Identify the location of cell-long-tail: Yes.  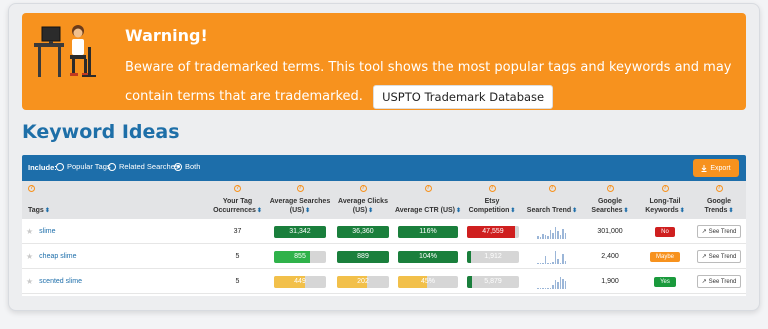
(665, 281).